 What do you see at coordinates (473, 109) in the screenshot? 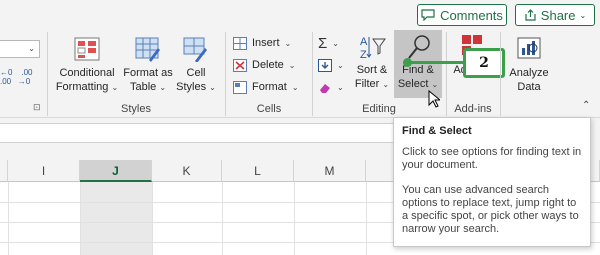
I see `addins-group-label: Add-ins` at bounding box center [473, 109].